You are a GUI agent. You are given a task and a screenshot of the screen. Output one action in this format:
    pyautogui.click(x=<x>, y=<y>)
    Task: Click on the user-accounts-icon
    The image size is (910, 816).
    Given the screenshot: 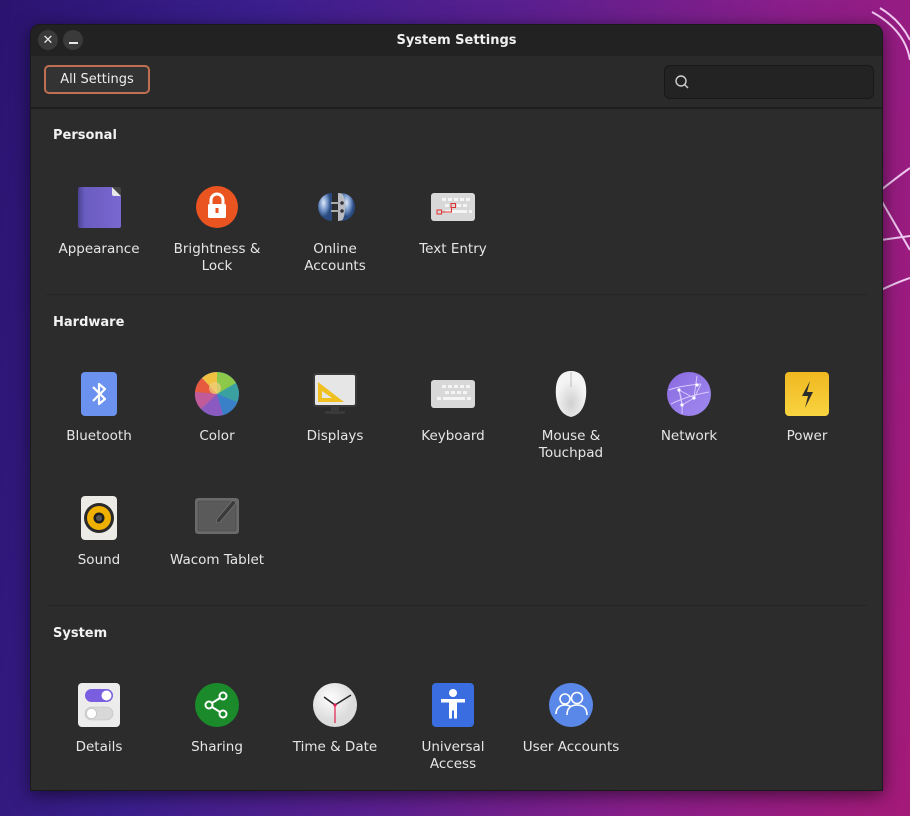 What is the action you would take?
    pyautogui.click(x=571, y=705)
    